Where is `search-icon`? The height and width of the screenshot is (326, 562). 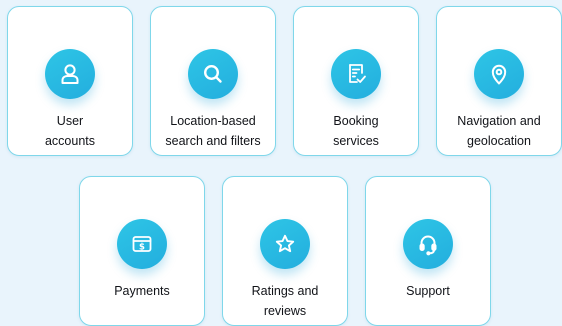
search-icon is located at coordinates (213, 74).